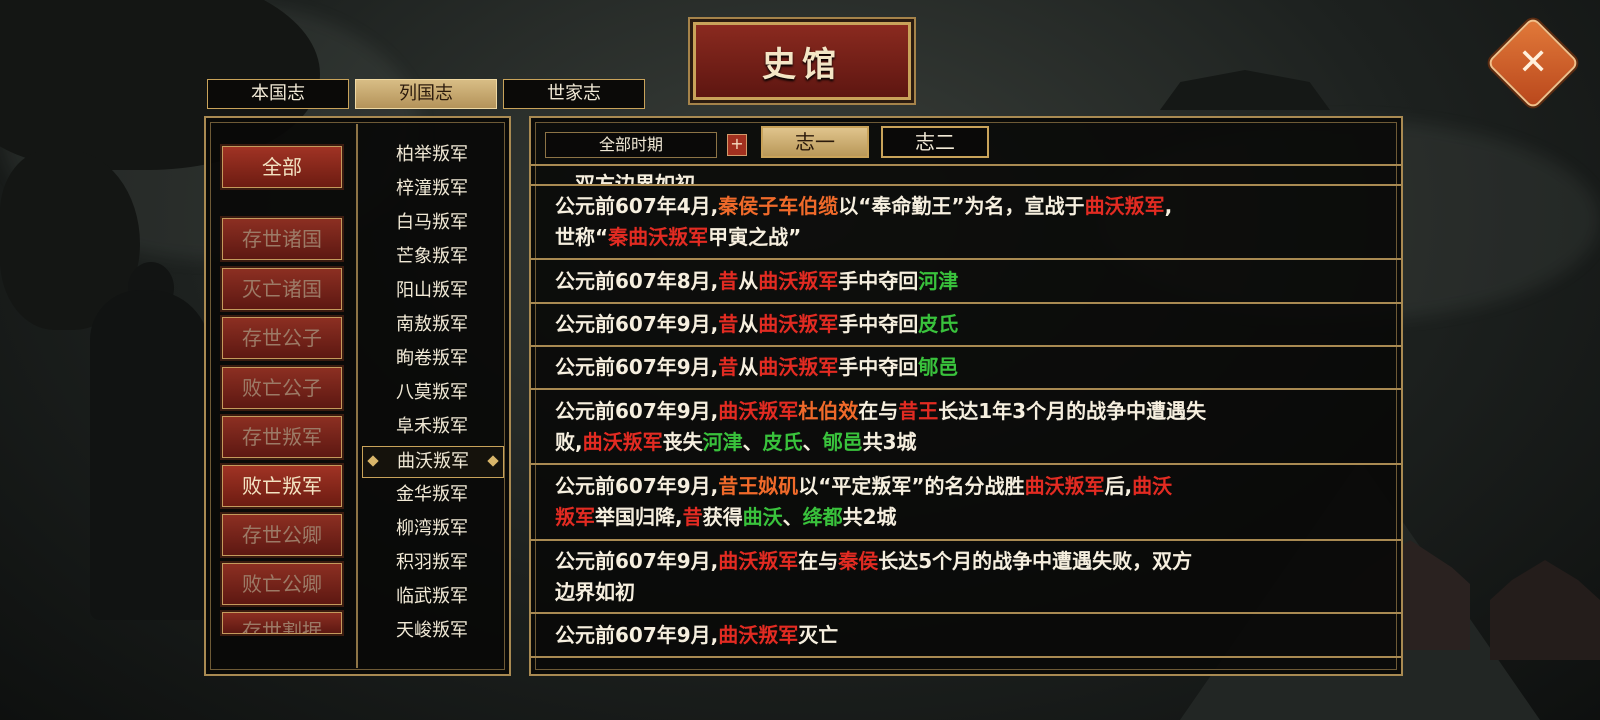 This screenshot has height=720, width=1600. Describe the element at coordinates (802, 61) in the screenshot. I see `title-plate: 史馆` at that location.